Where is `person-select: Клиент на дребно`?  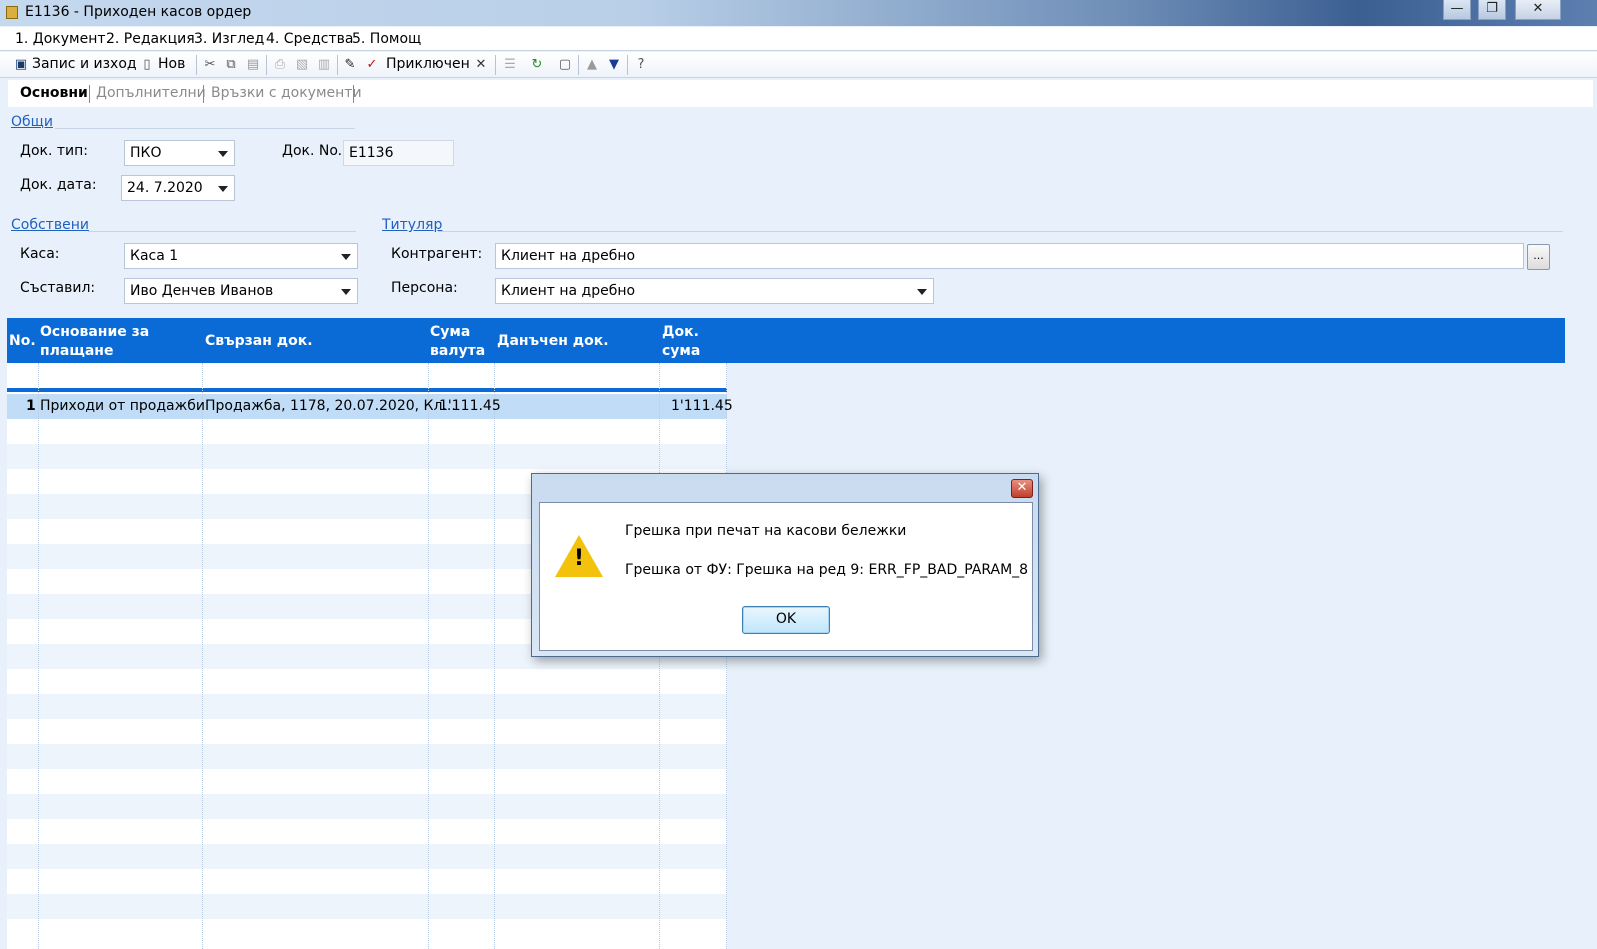 person-select: Клиент на дребно is located at coordinates (714, 291).